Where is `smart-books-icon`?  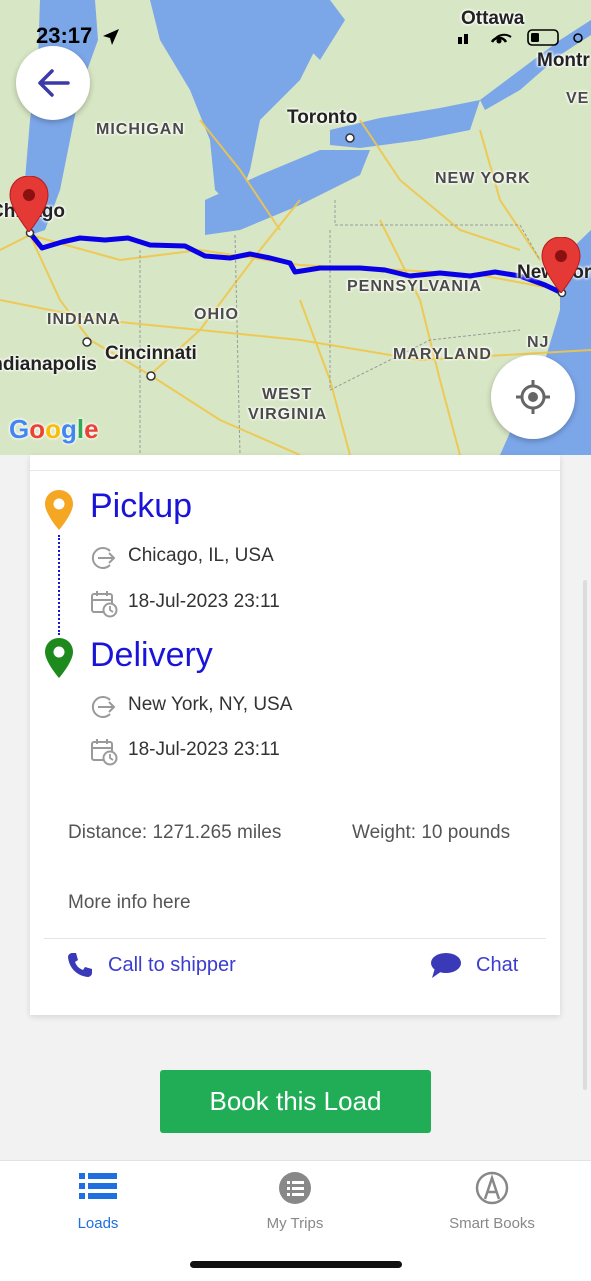 smart-books-icon is located at coordinates (492, 1188).